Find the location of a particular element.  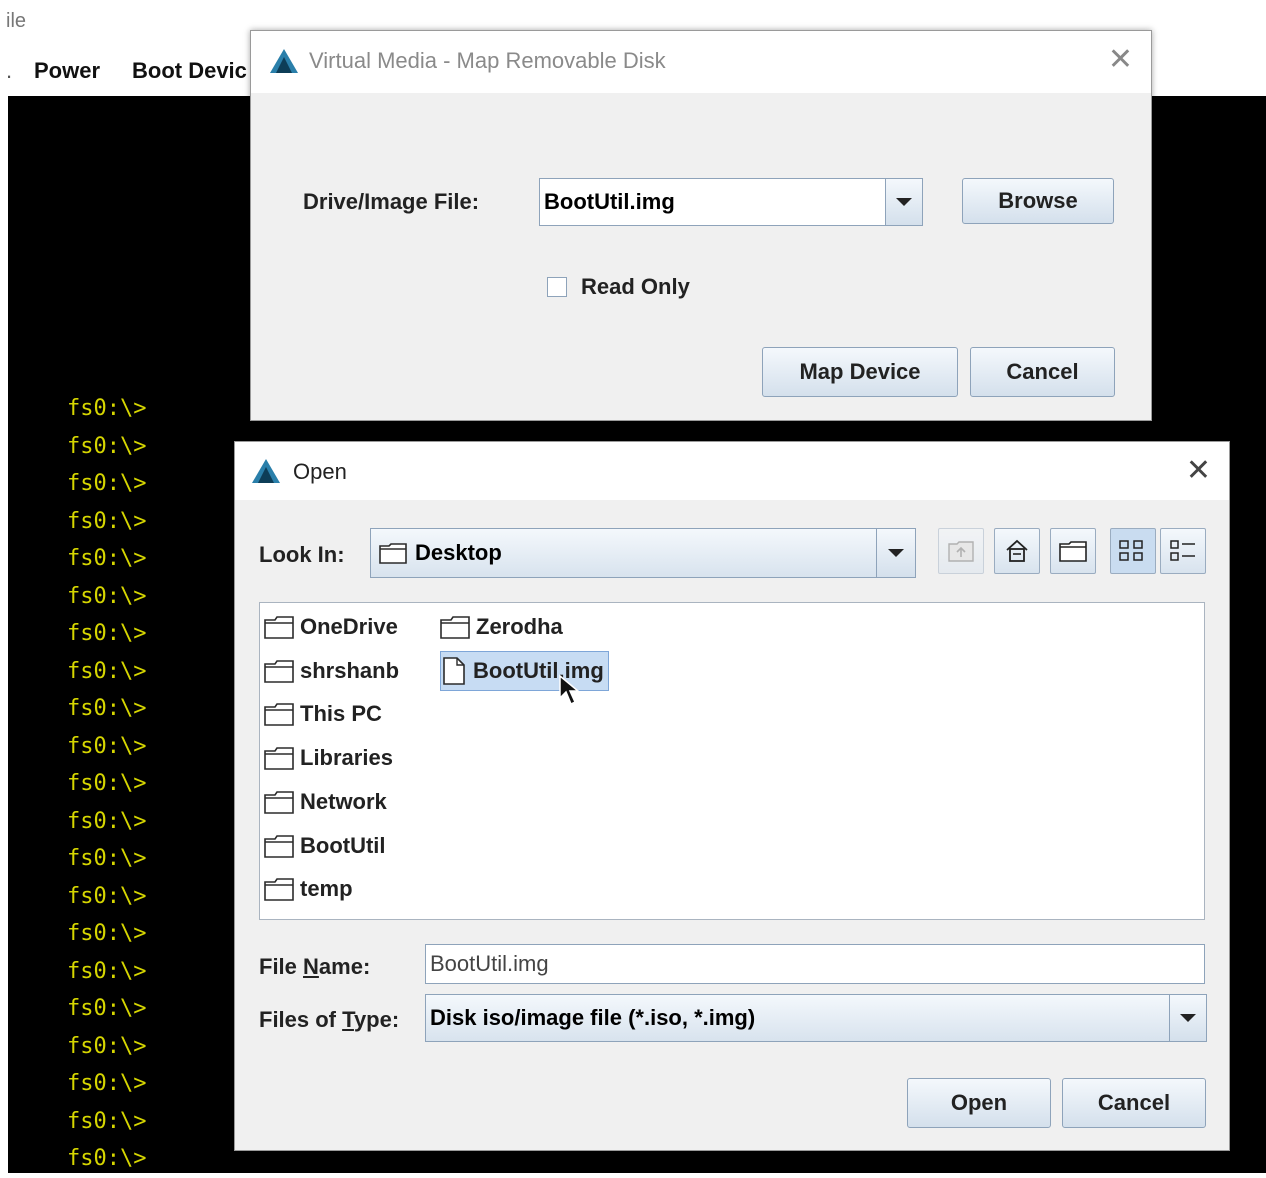

file-name-value: BootUtil.img is located at coordinates (489, 963).